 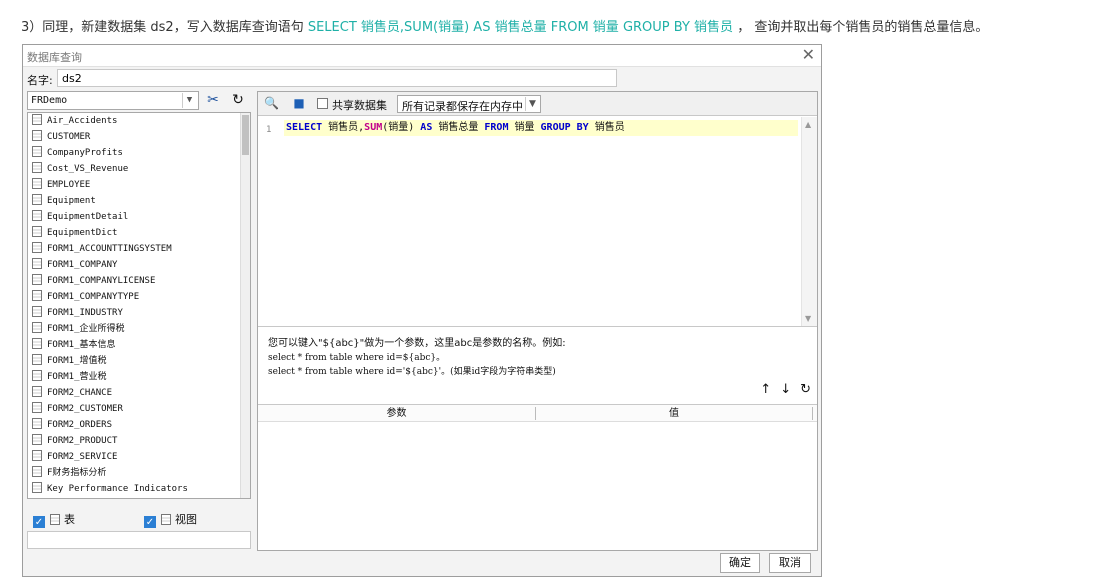 What do you see at coordinates (808, 124) in the screenshot?
I see `scroll-up-icon: ▲` at bounding box center [808, 124].